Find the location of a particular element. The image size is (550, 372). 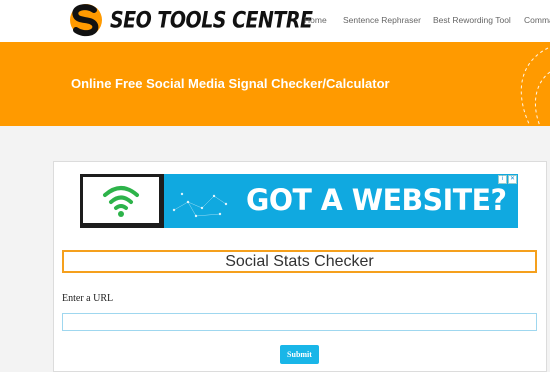

nav-item-sentence-rephraser: Sentence Rephraser is located at coordinates (382, 20).